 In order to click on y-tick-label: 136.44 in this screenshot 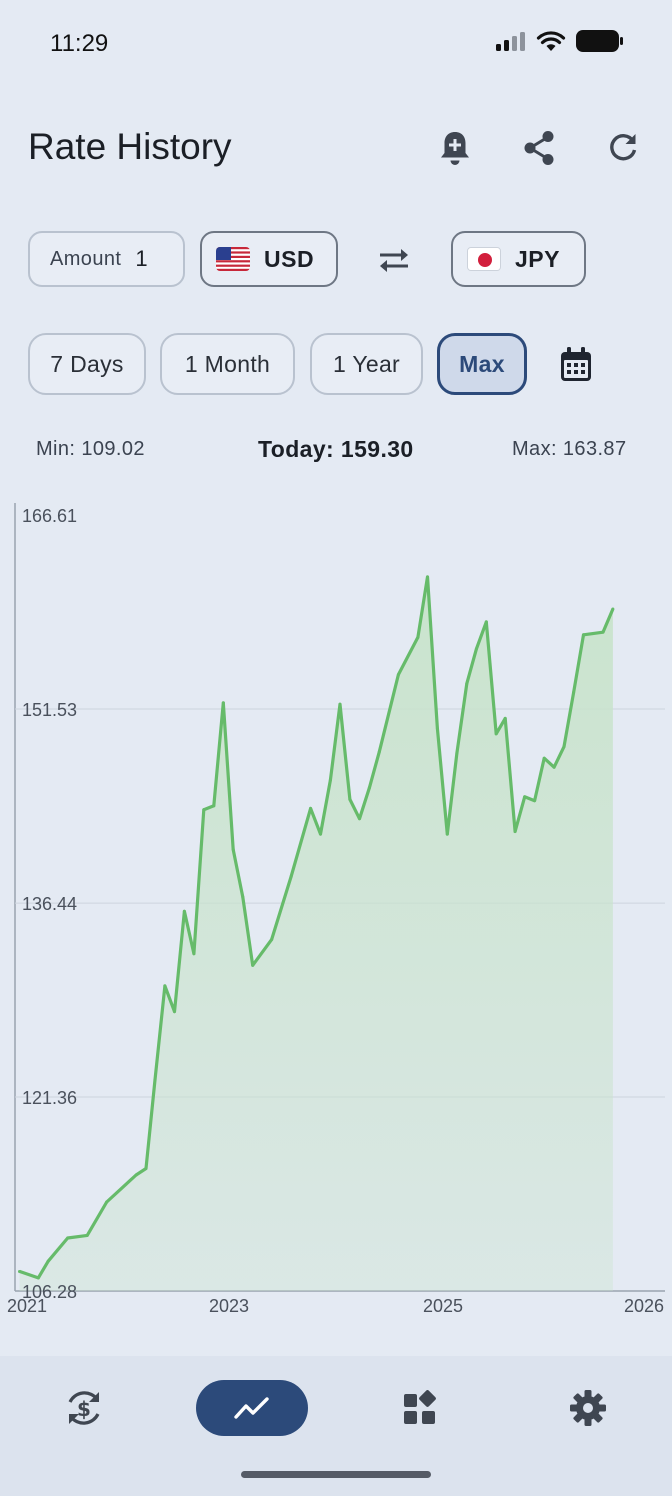, I will do `click(49, 904)`.